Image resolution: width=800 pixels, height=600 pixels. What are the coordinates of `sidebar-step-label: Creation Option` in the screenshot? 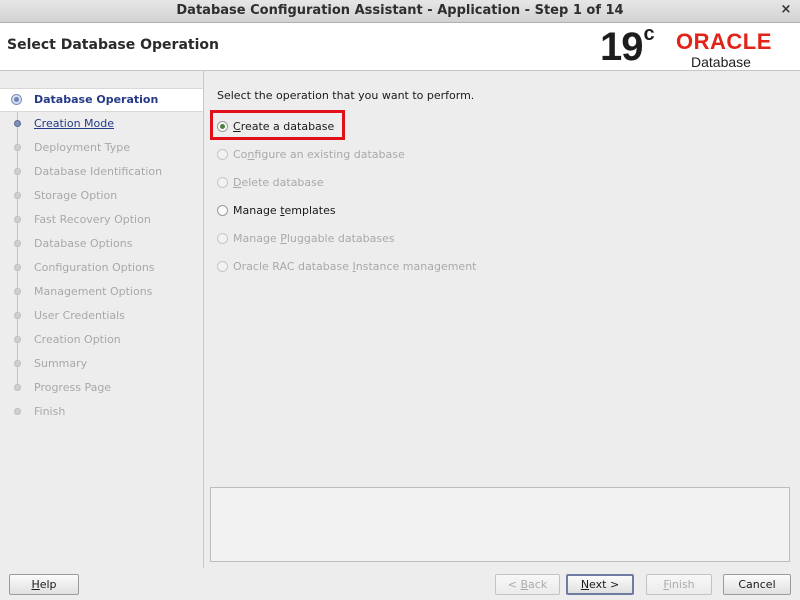 It's located at (77, 339).